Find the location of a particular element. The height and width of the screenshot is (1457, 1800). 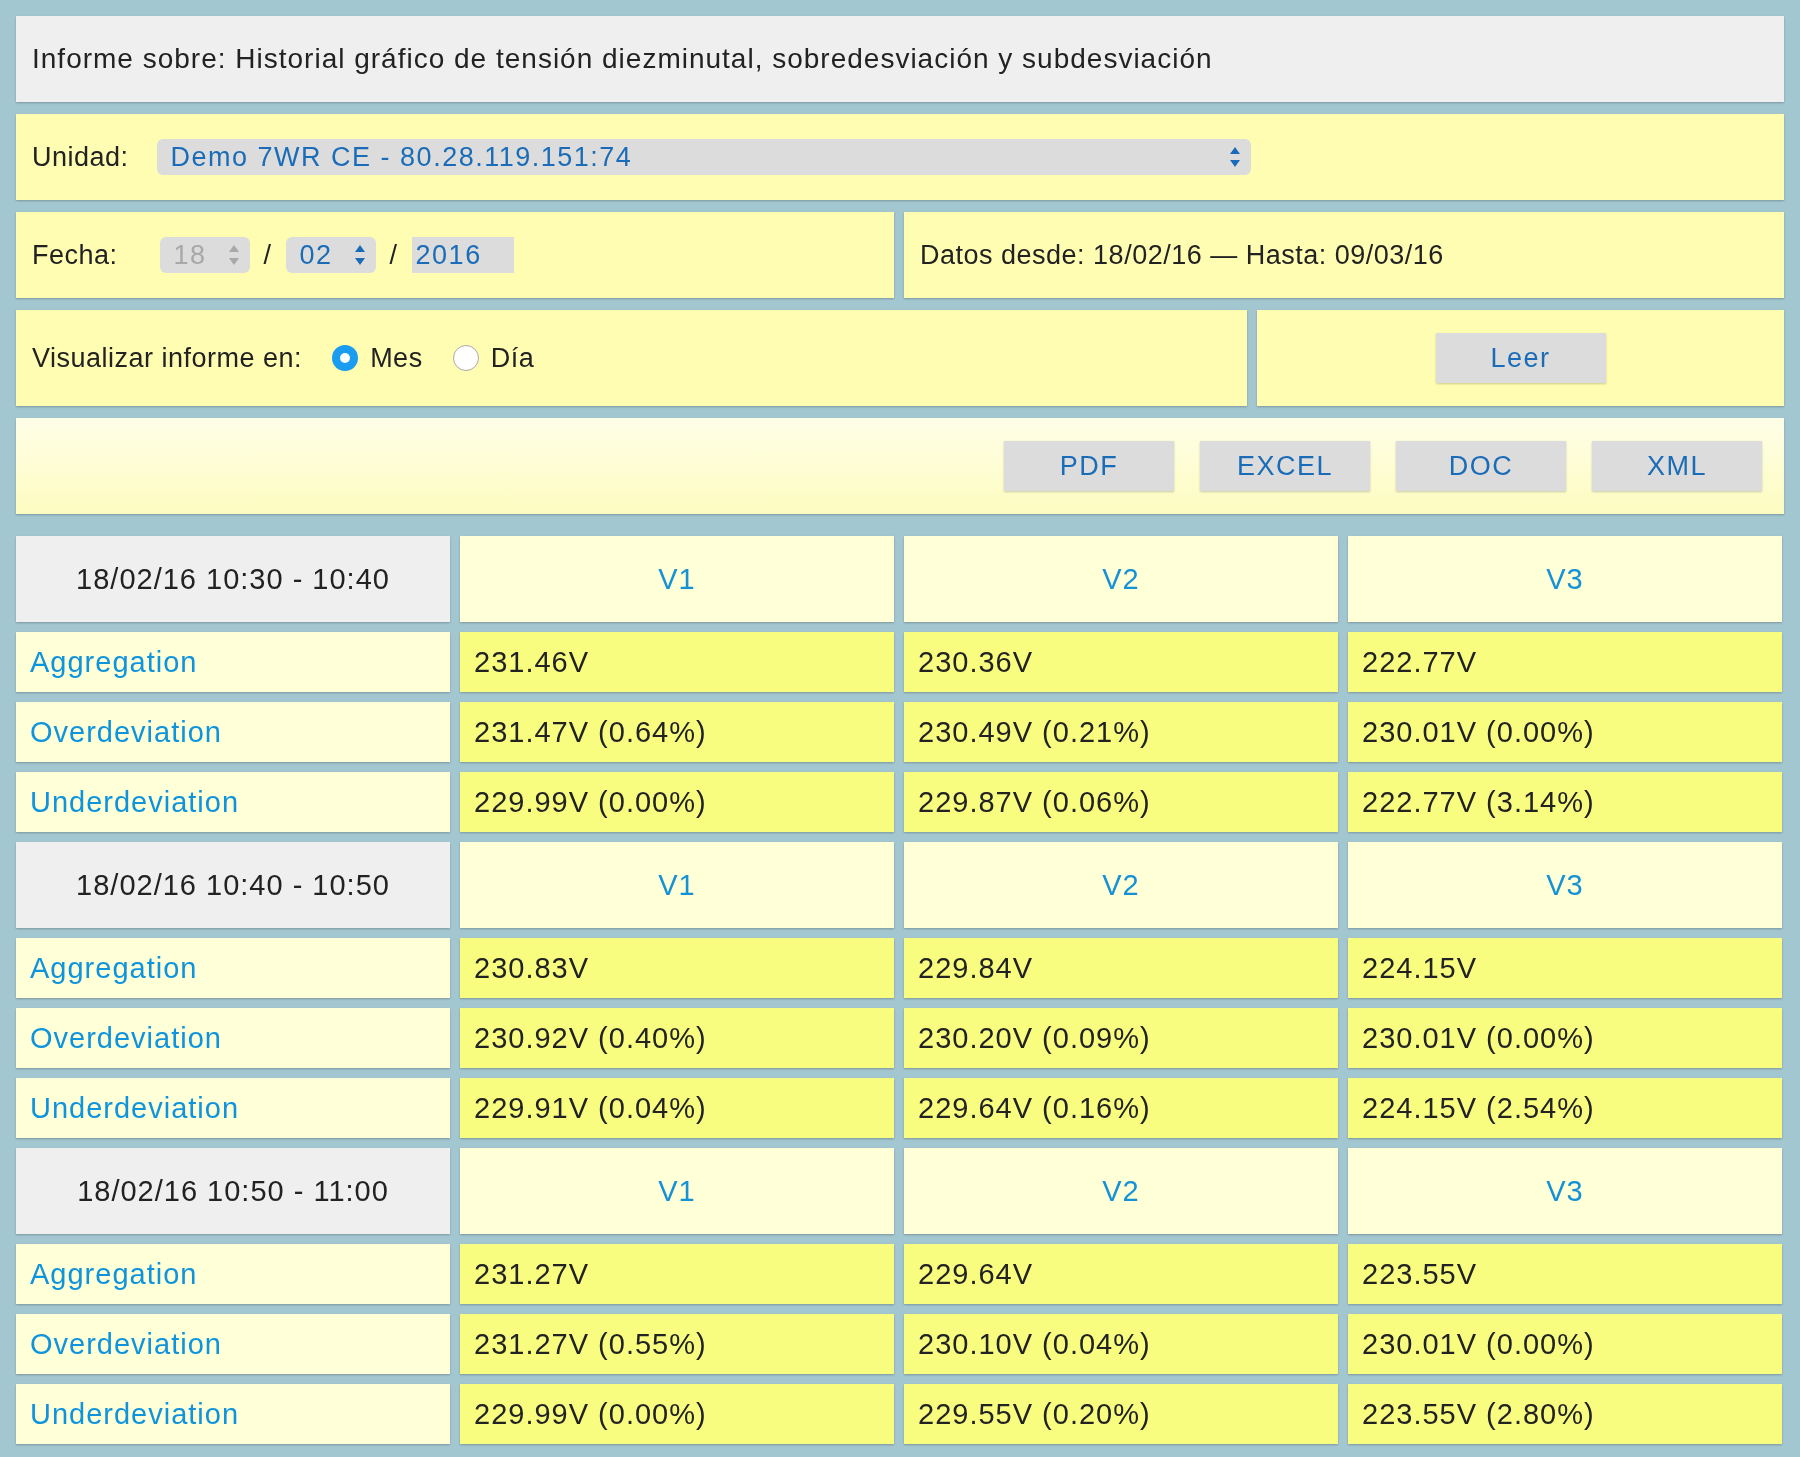

table-cell: 223.55V (2.80%) is located at coordinates (1565, 1414).